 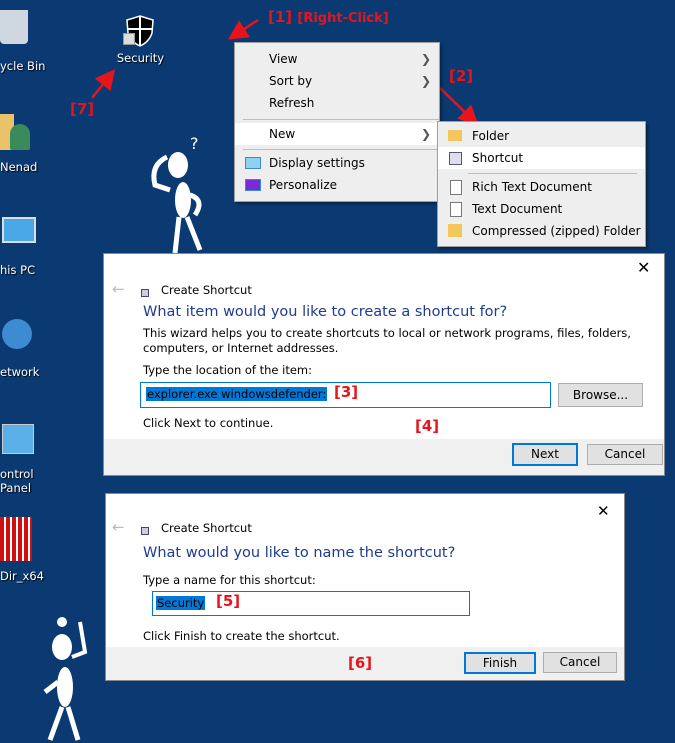 What do you see at coordinates (541, 209) in the screenshot?
I see `submenu-item-text: Text Document` at bounding box center [541, 209].